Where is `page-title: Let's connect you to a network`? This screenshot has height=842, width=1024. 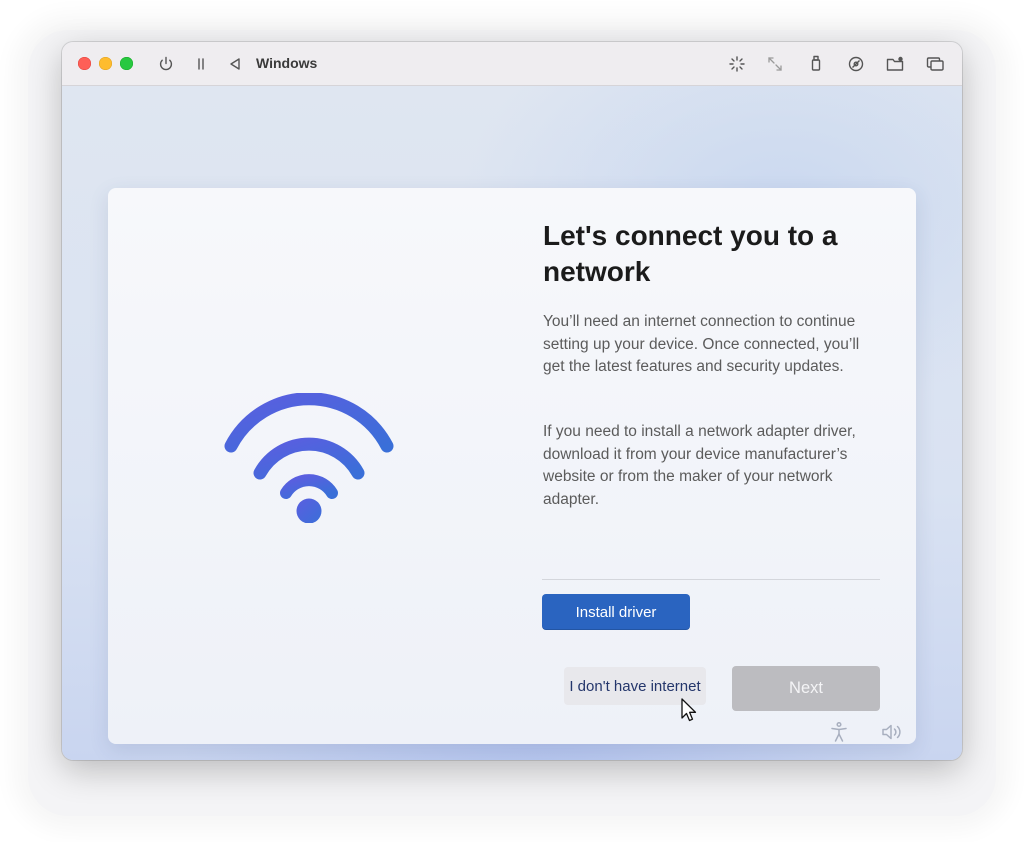
page-title: Let's connect you to a network is located at coordinates (690, 253).